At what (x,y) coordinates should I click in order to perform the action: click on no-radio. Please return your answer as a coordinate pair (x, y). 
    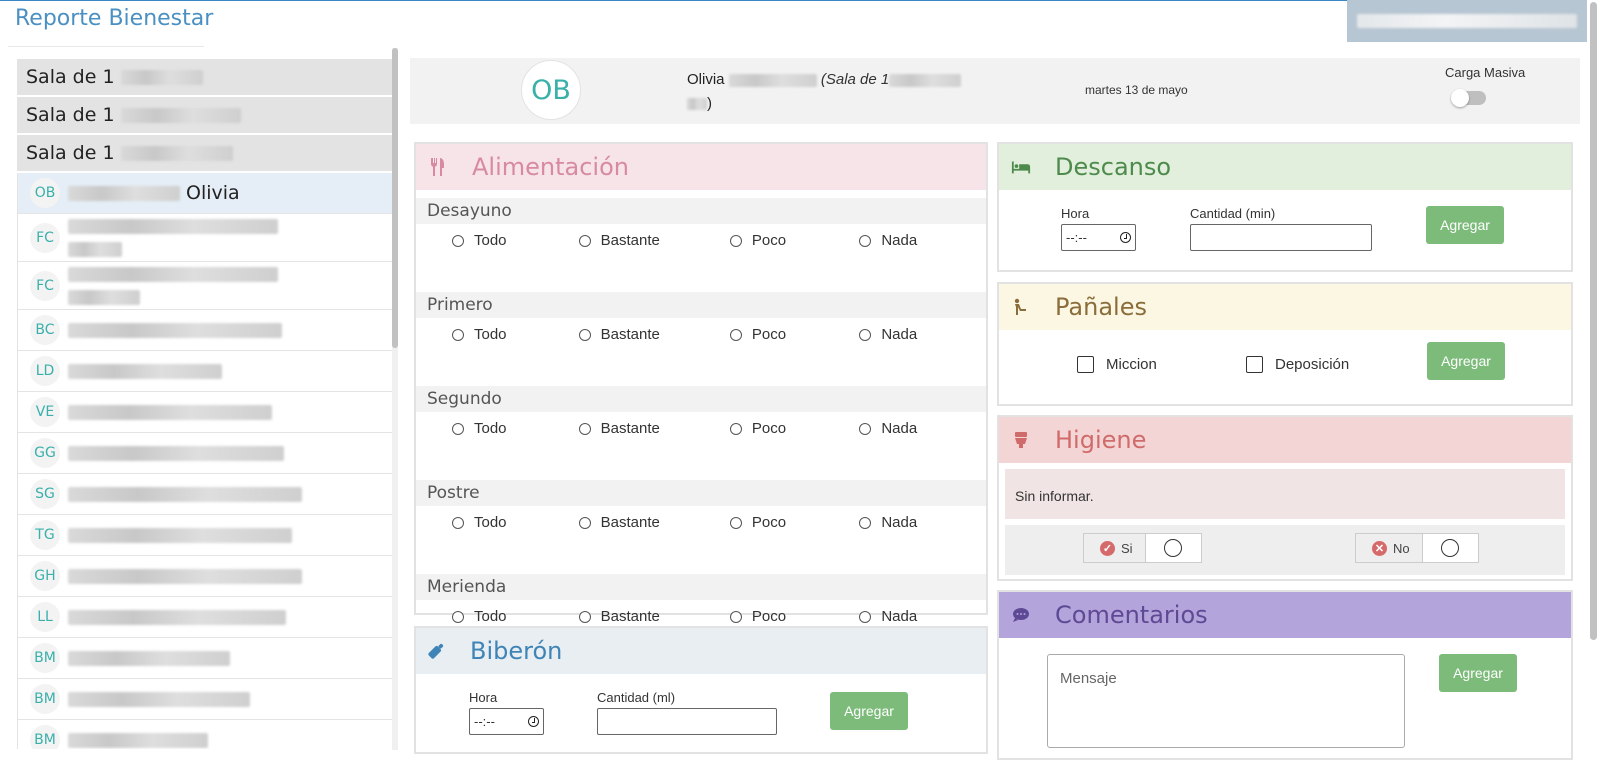
    Looking at the image, I should click on (1450, 548).